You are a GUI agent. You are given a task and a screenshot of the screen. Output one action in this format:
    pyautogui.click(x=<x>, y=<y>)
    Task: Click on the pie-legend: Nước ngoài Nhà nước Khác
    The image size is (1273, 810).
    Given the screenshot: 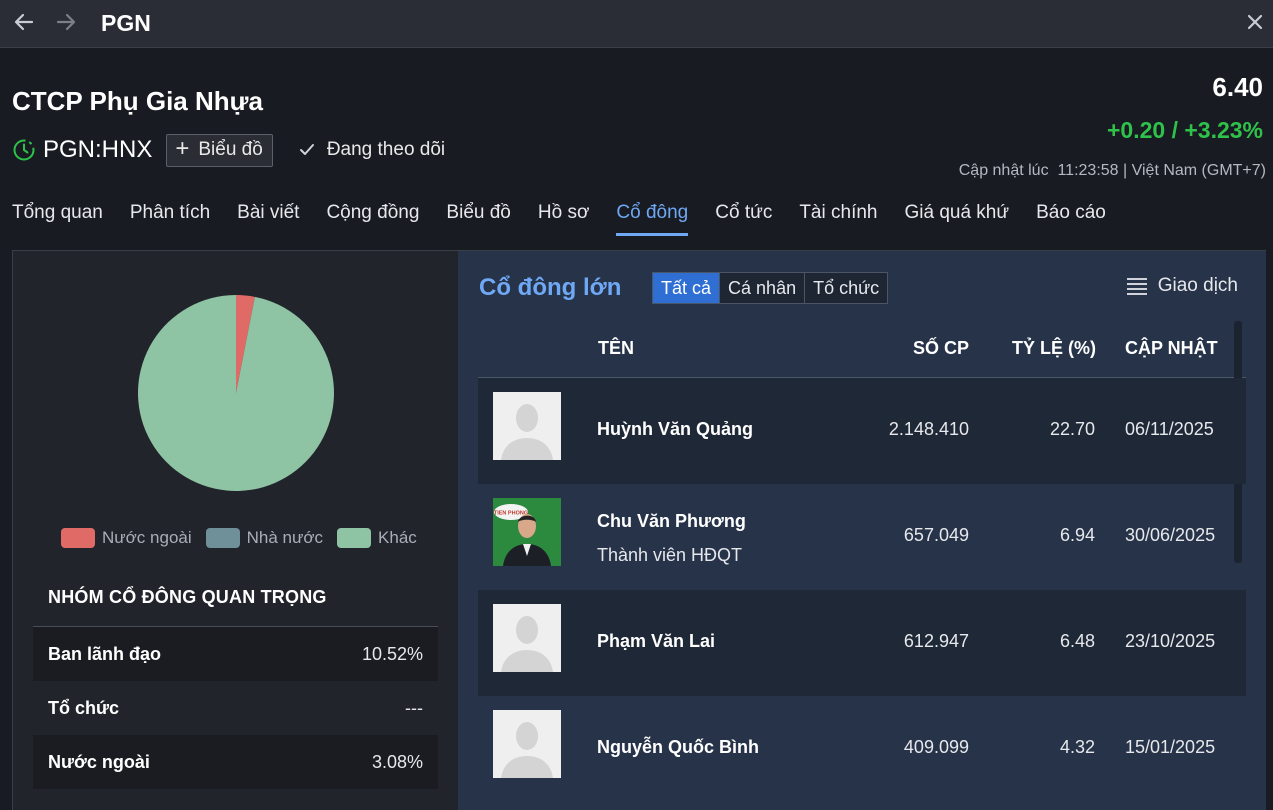 What is the action you would take?
    pyautogui.click(x=246, y=538)
    